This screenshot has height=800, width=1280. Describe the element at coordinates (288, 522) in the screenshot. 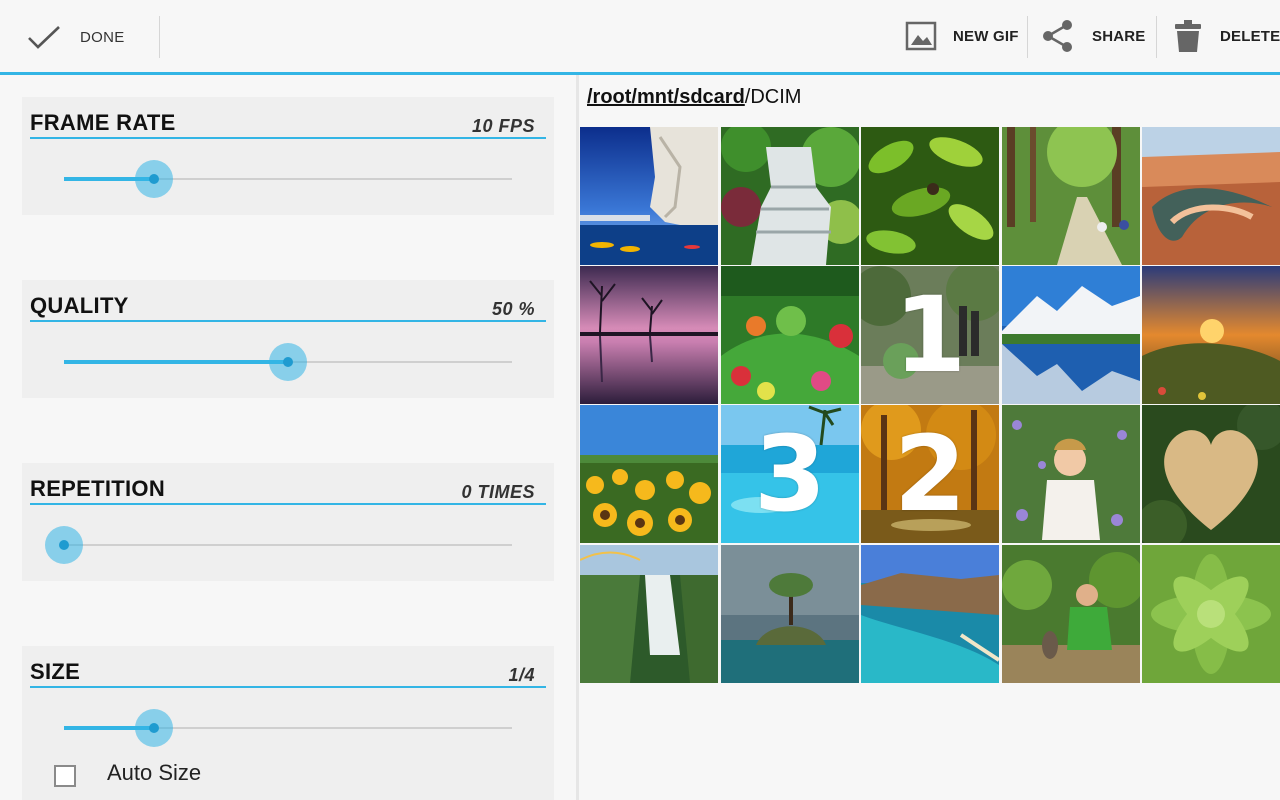

I see `repetition-card: REPETITION 0 TIMES` at that location.